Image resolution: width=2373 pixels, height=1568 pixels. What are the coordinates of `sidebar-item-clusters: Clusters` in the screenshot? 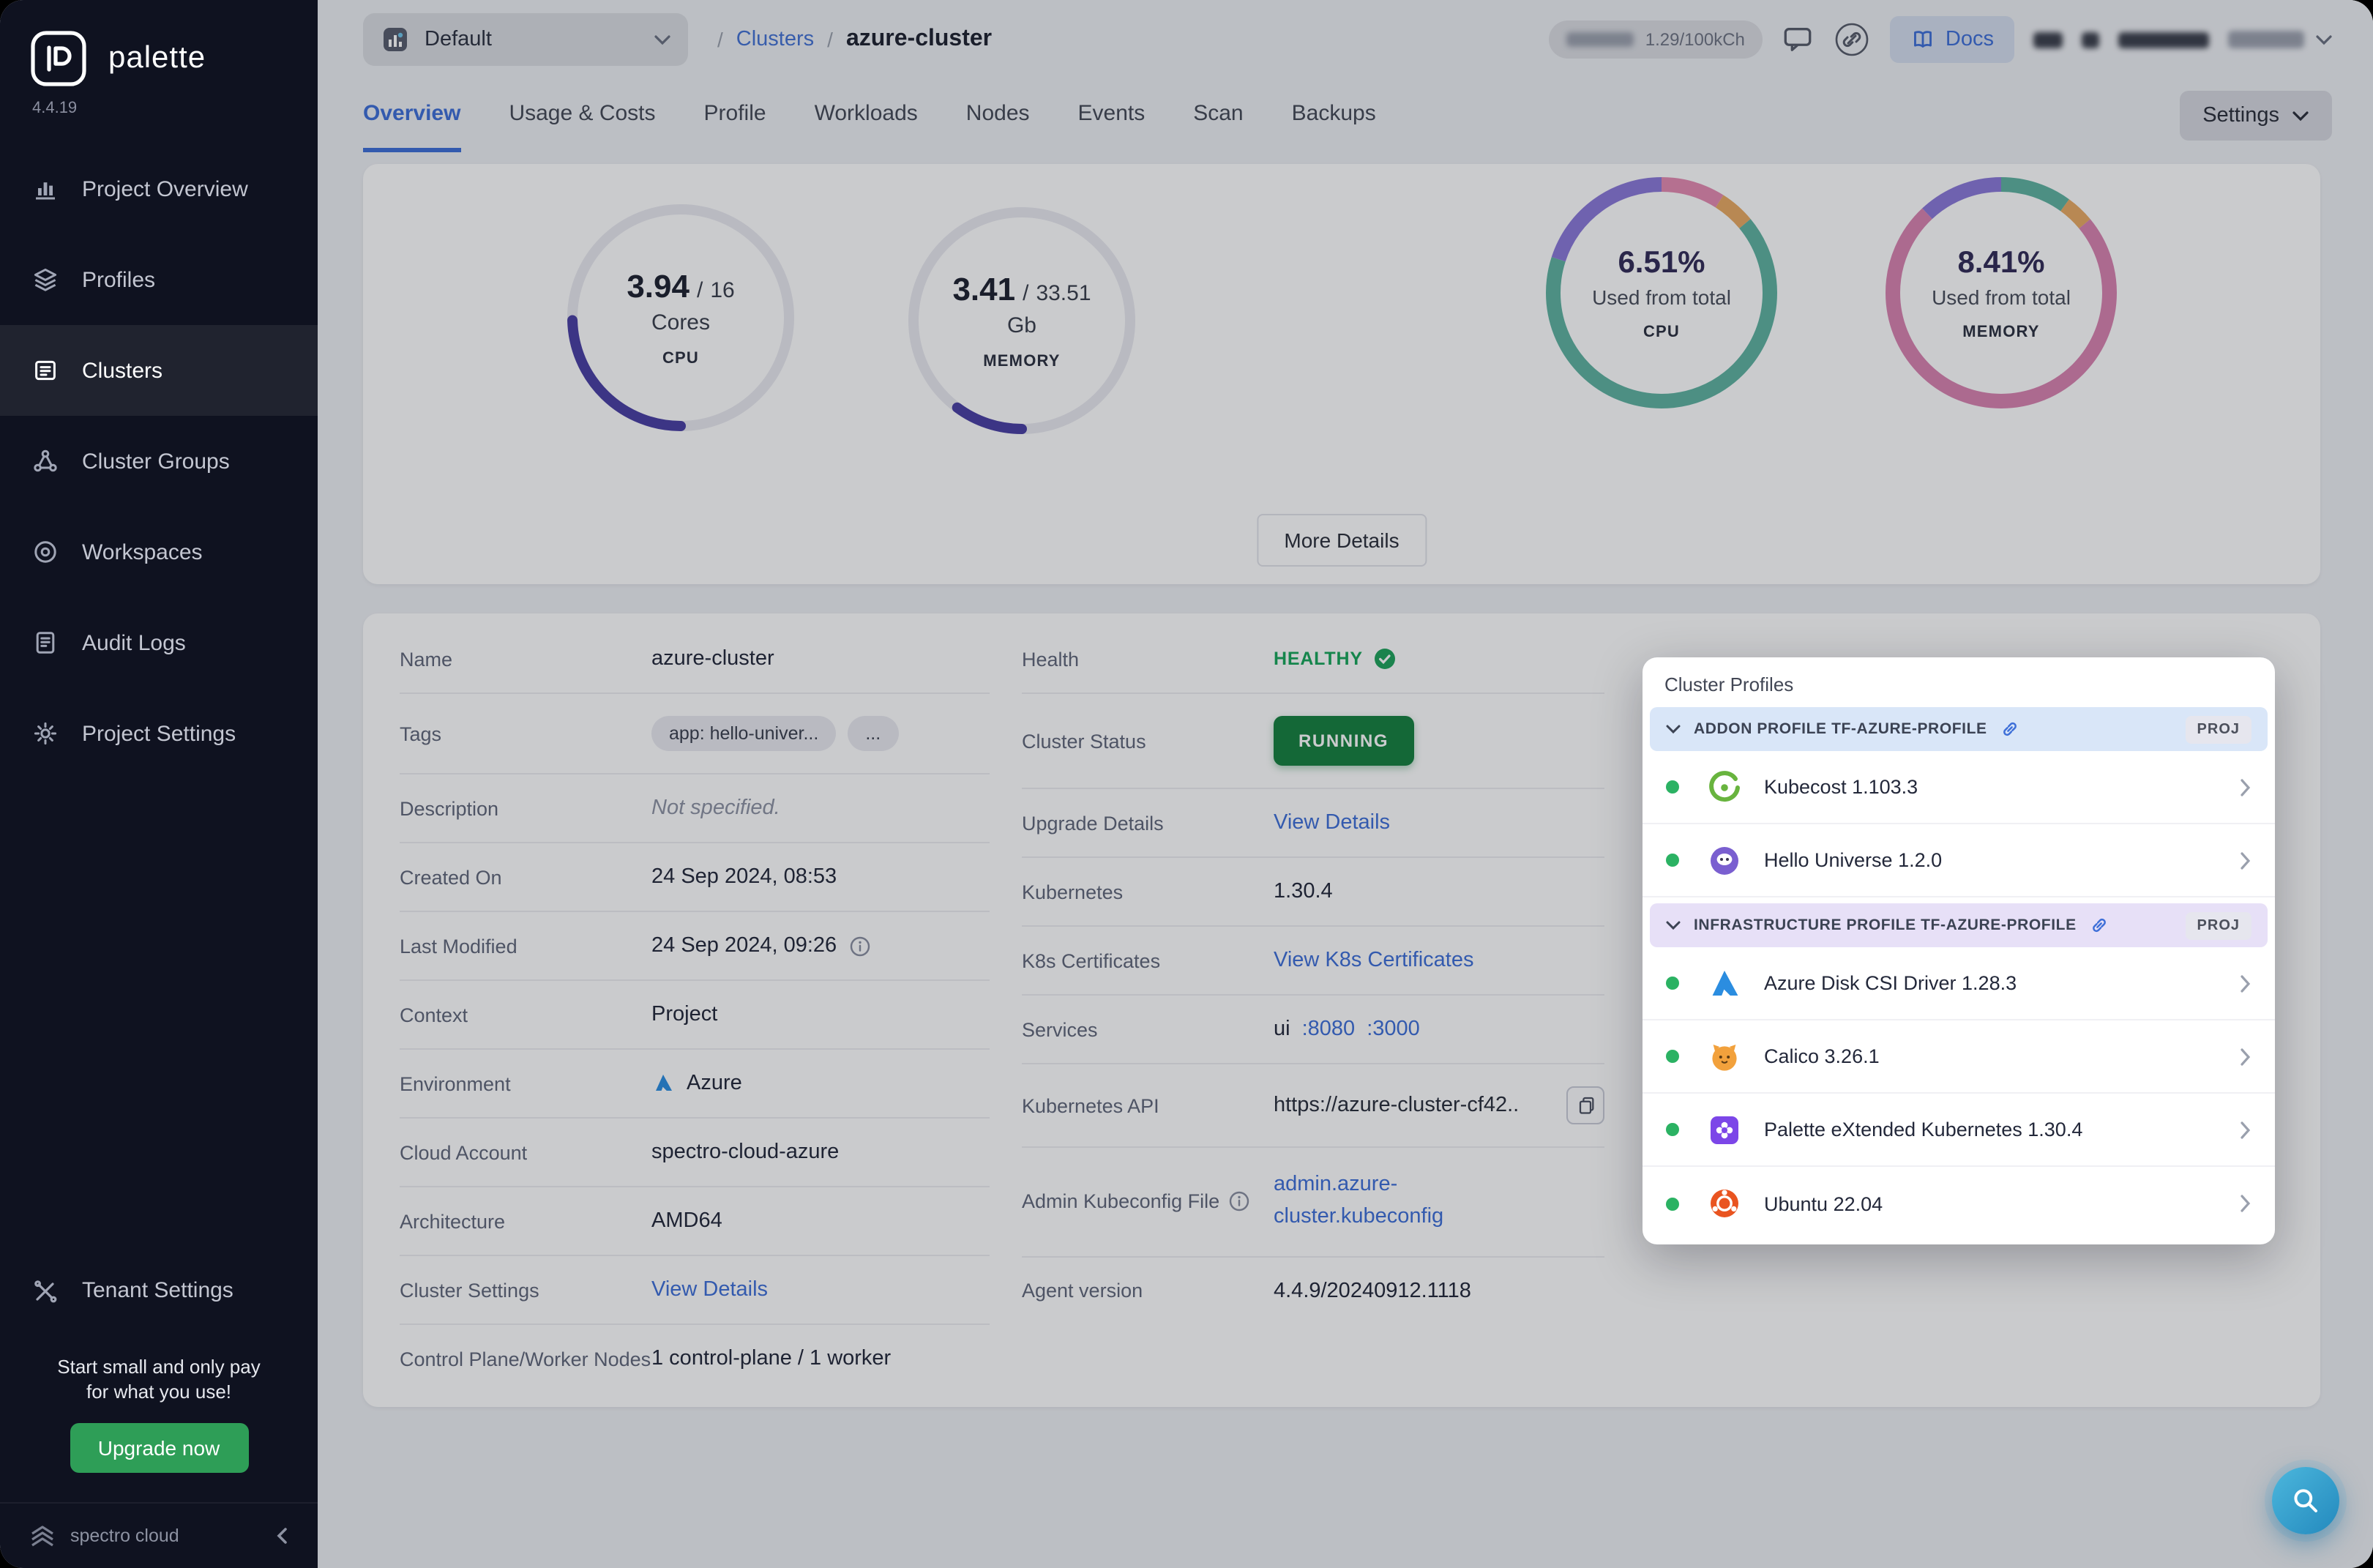 It's located at (159, 370).